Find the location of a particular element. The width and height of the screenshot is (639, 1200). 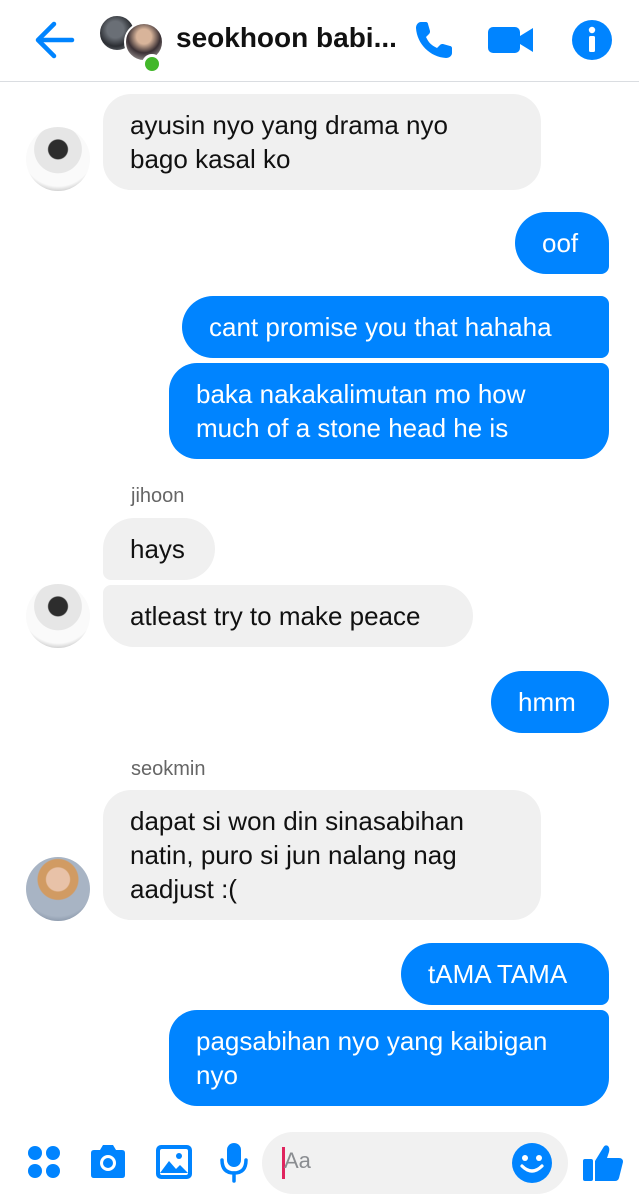

message-bubble-incoming: ayusin nyo yang drama nyo bago kasal ko is located at coordinates (322, 142).